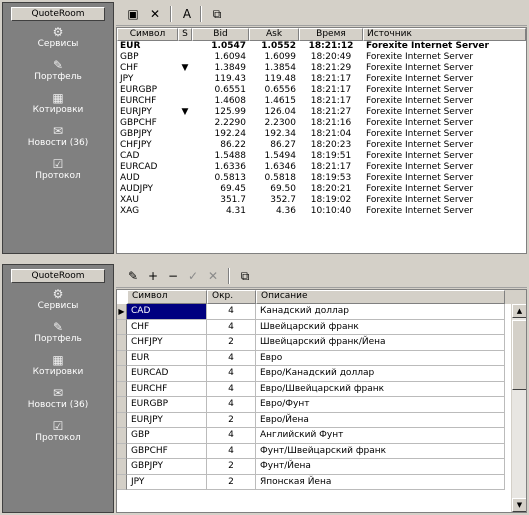 Image resolution: width=529 pixels, height=515 pixels. Describe the element at coordinates (380, 312) in the screenshot. I see `description-cell: Канадский доллар` at that location.